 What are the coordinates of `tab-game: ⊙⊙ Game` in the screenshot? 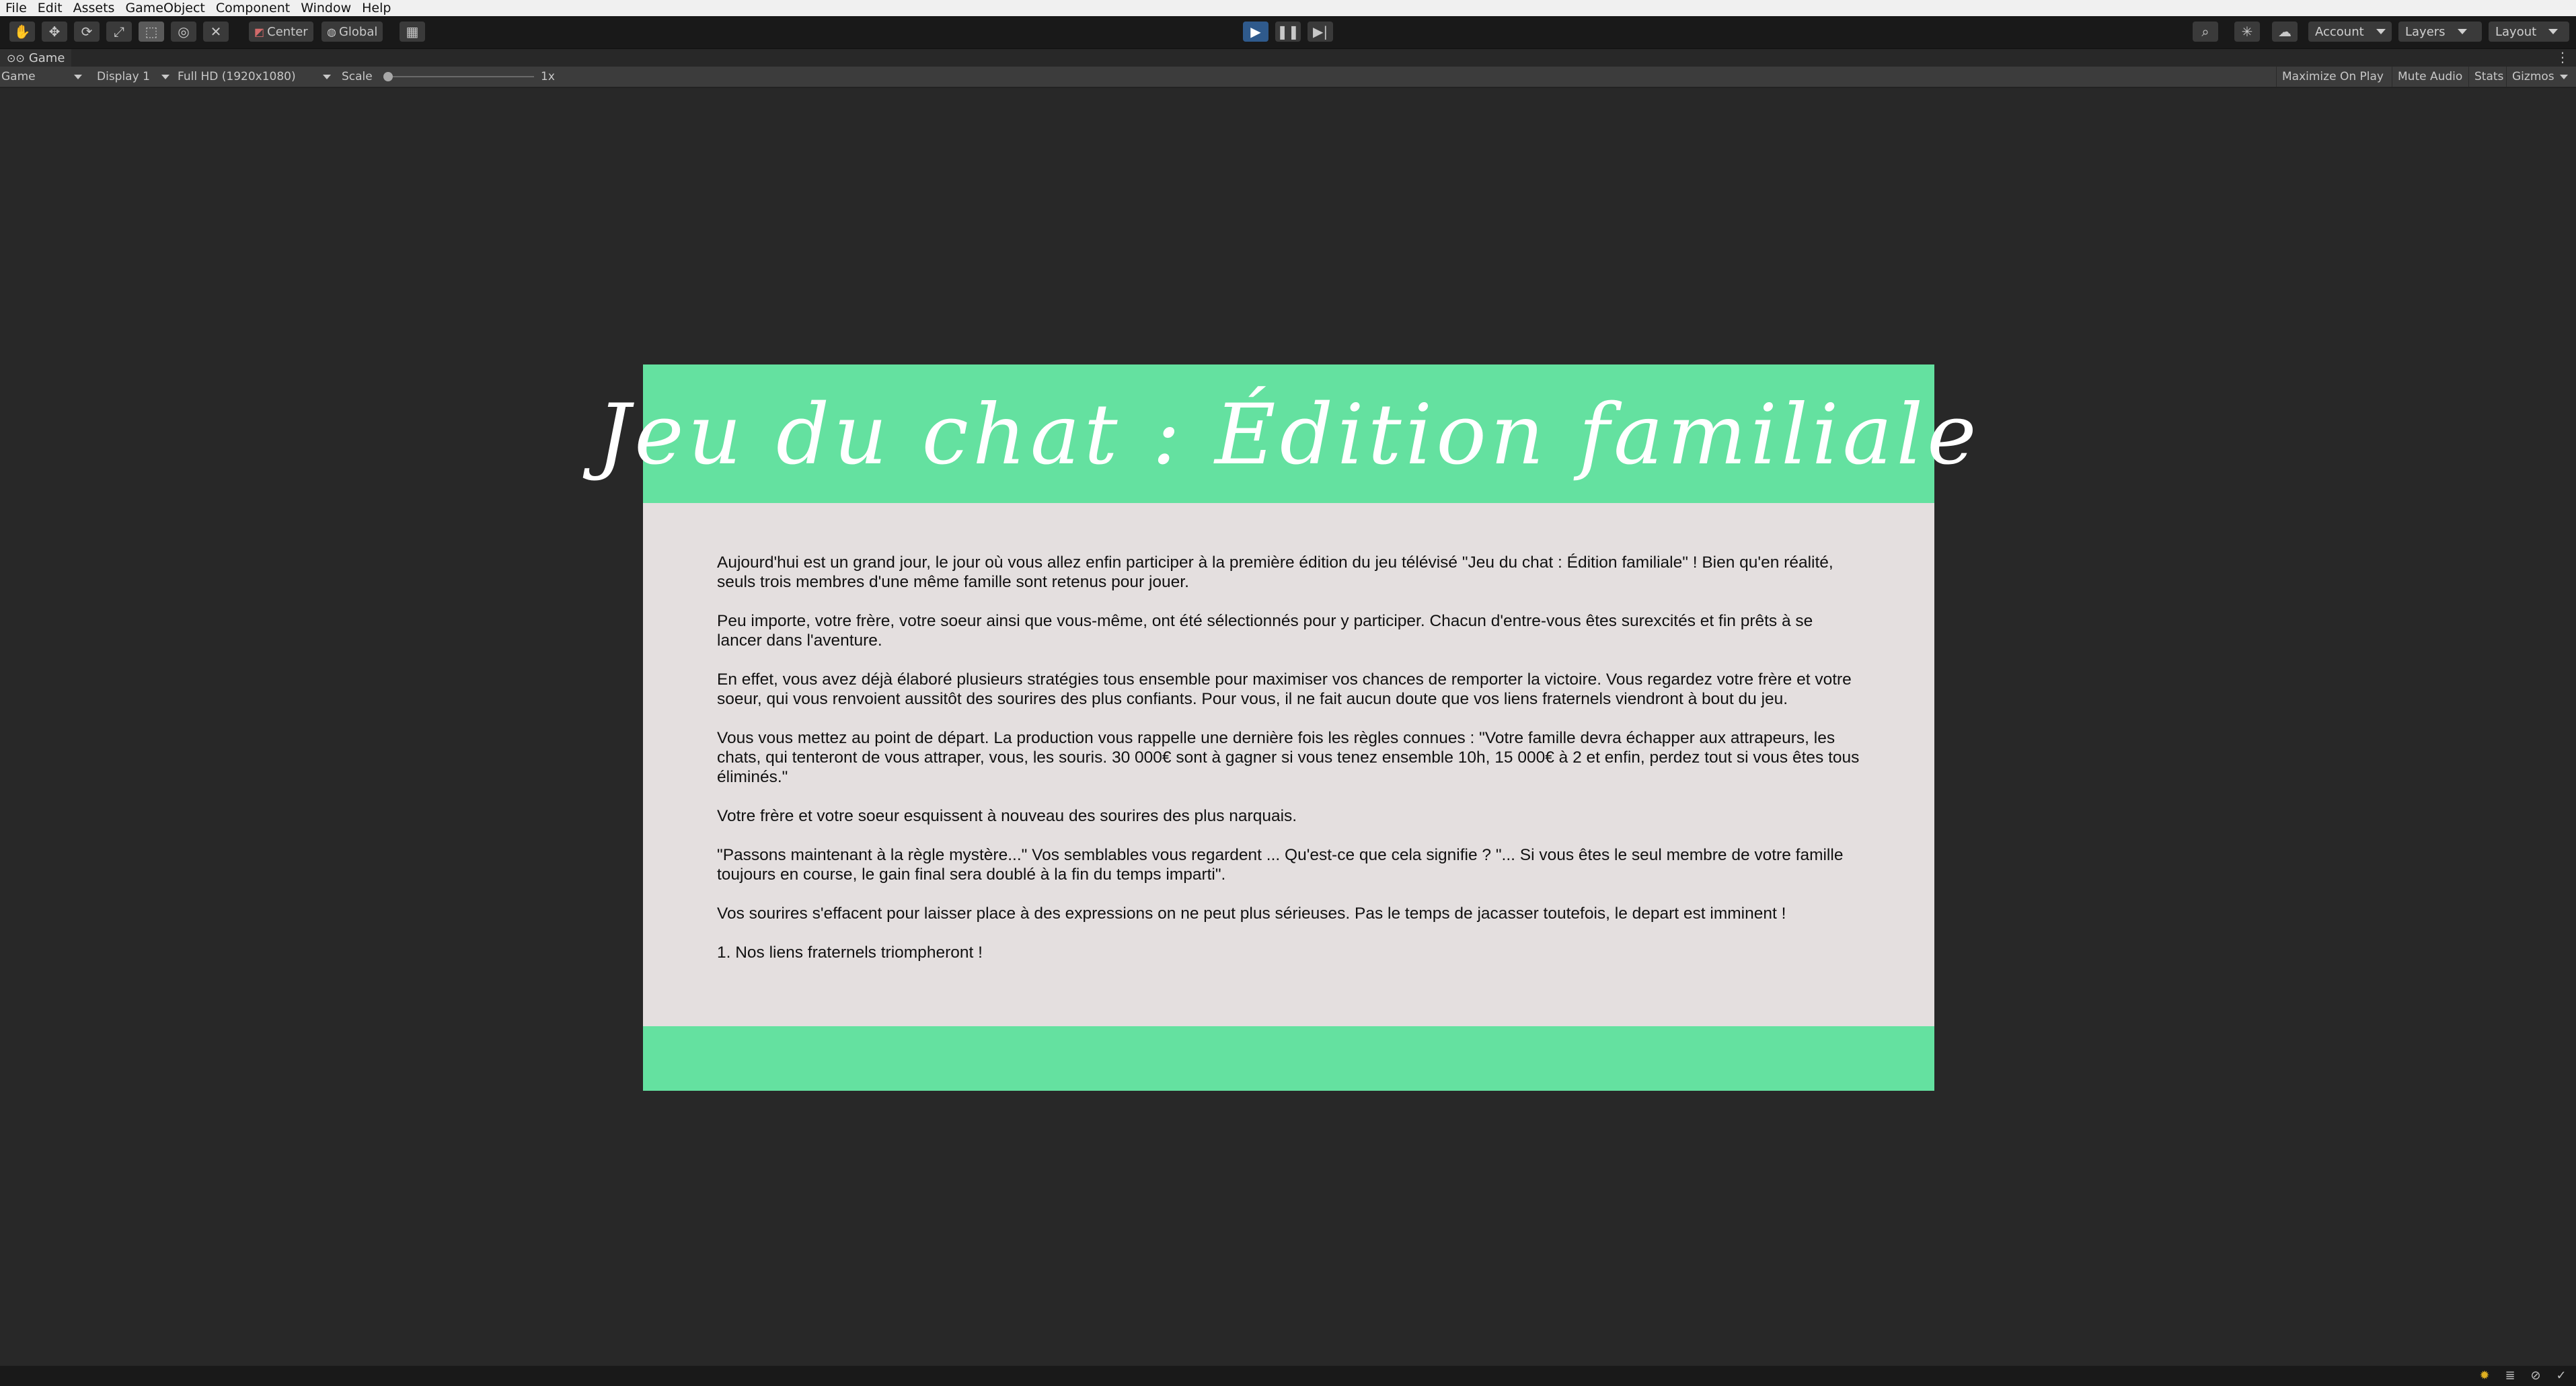 It's located at (36, 58).